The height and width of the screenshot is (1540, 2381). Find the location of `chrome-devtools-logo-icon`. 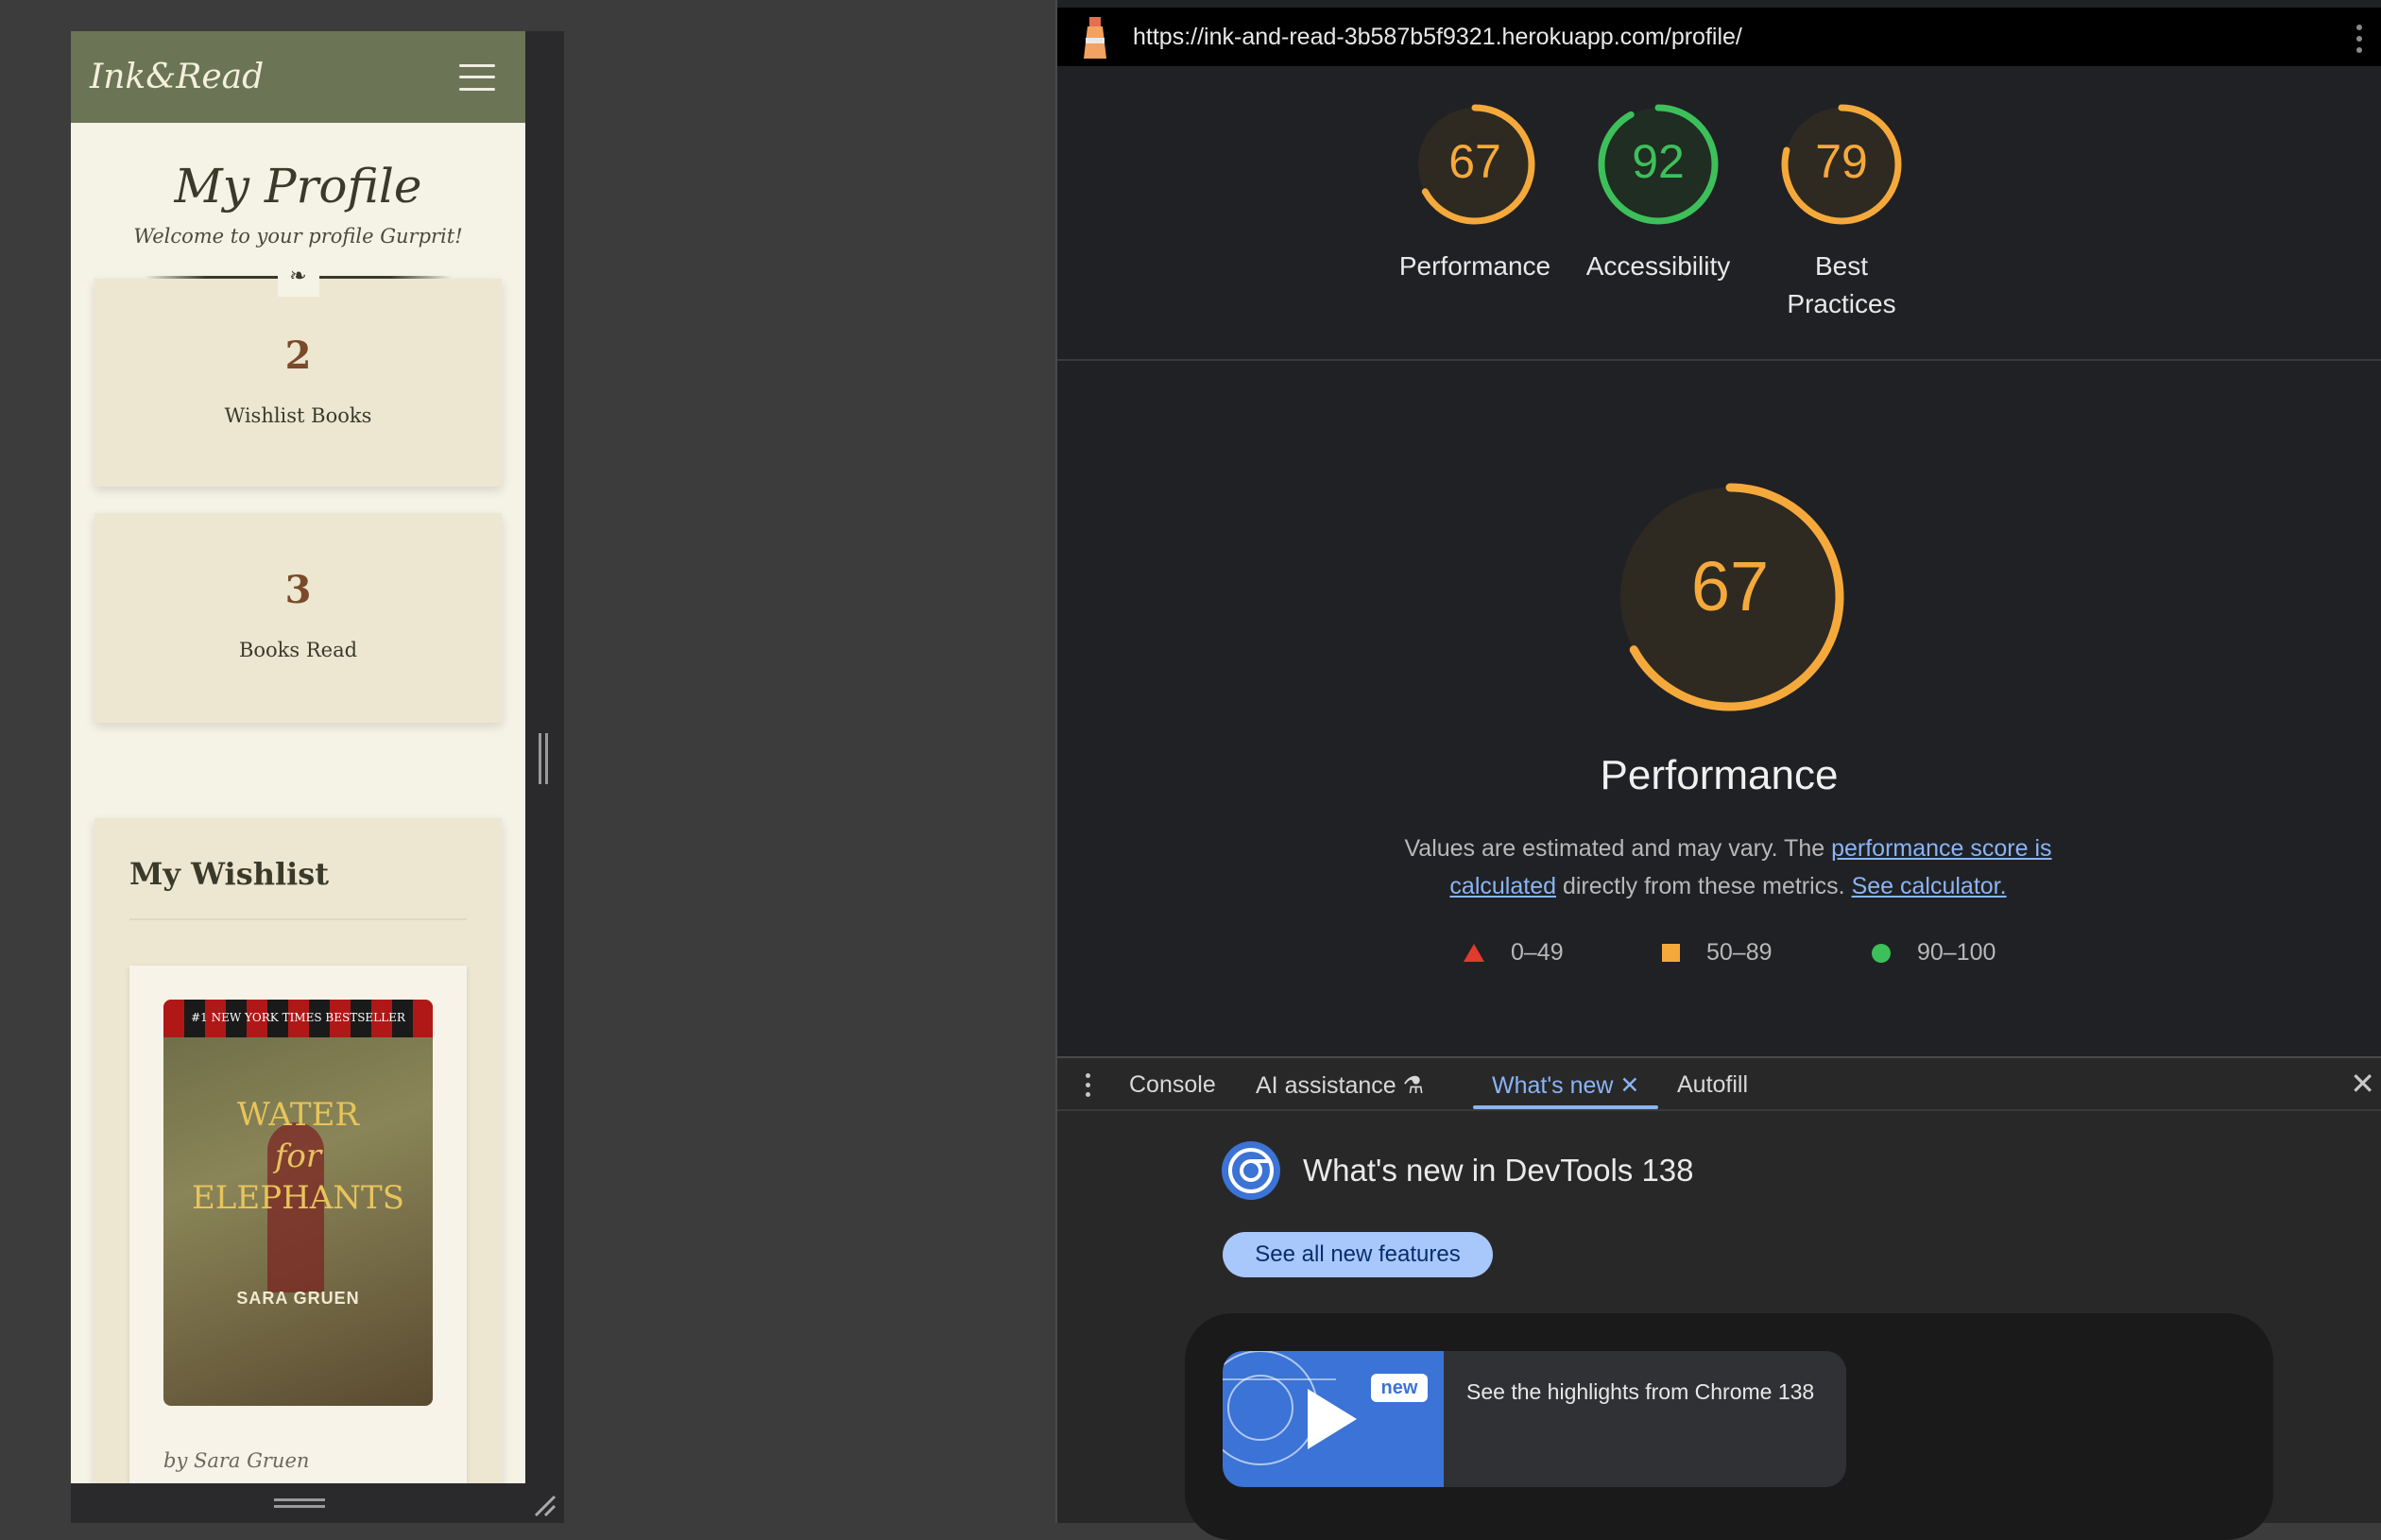

chrome-devtools-logo-icon is located at coordinates (1251, 1171).